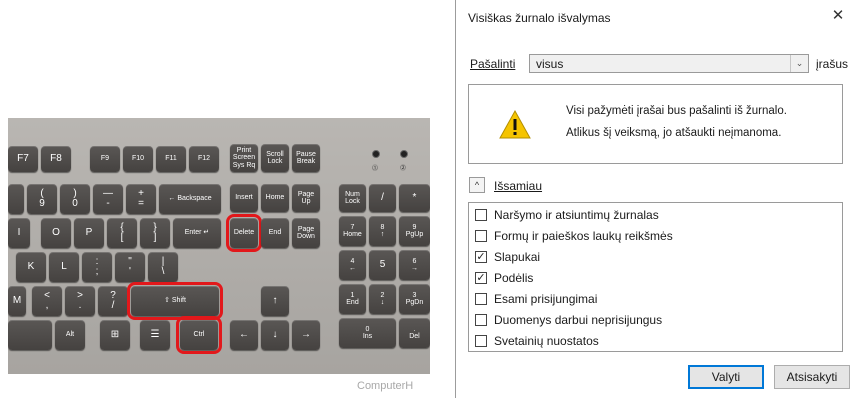 The image size is (855, 398). Describe the element at coordinates (382, 198) in the screenshot. I see `key-num-divide: /` at that location.